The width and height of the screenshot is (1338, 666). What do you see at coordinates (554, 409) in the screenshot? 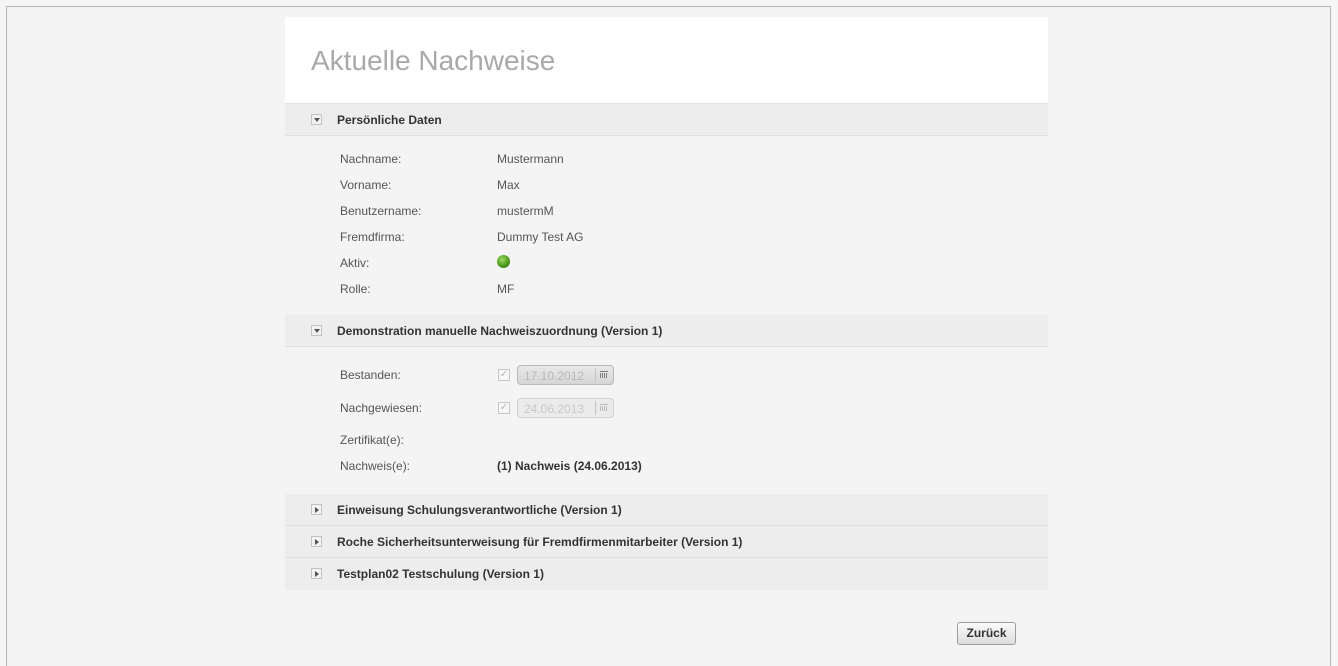
I see `date-value: 24.06.2013` at bounding box center [554, 409].